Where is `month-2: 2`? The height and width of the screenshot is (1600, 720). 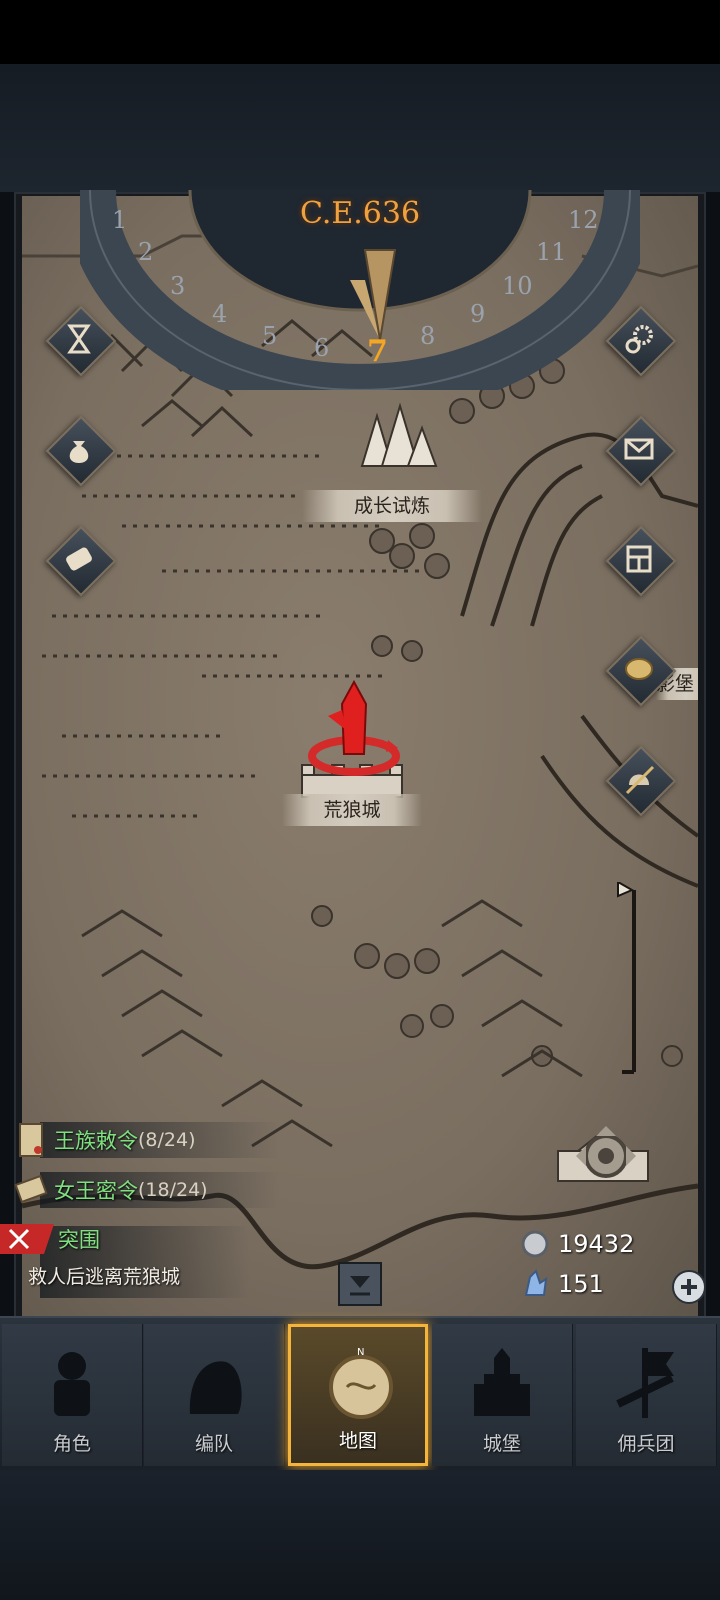 month-2: 2 is located at coordinates (145, 252).